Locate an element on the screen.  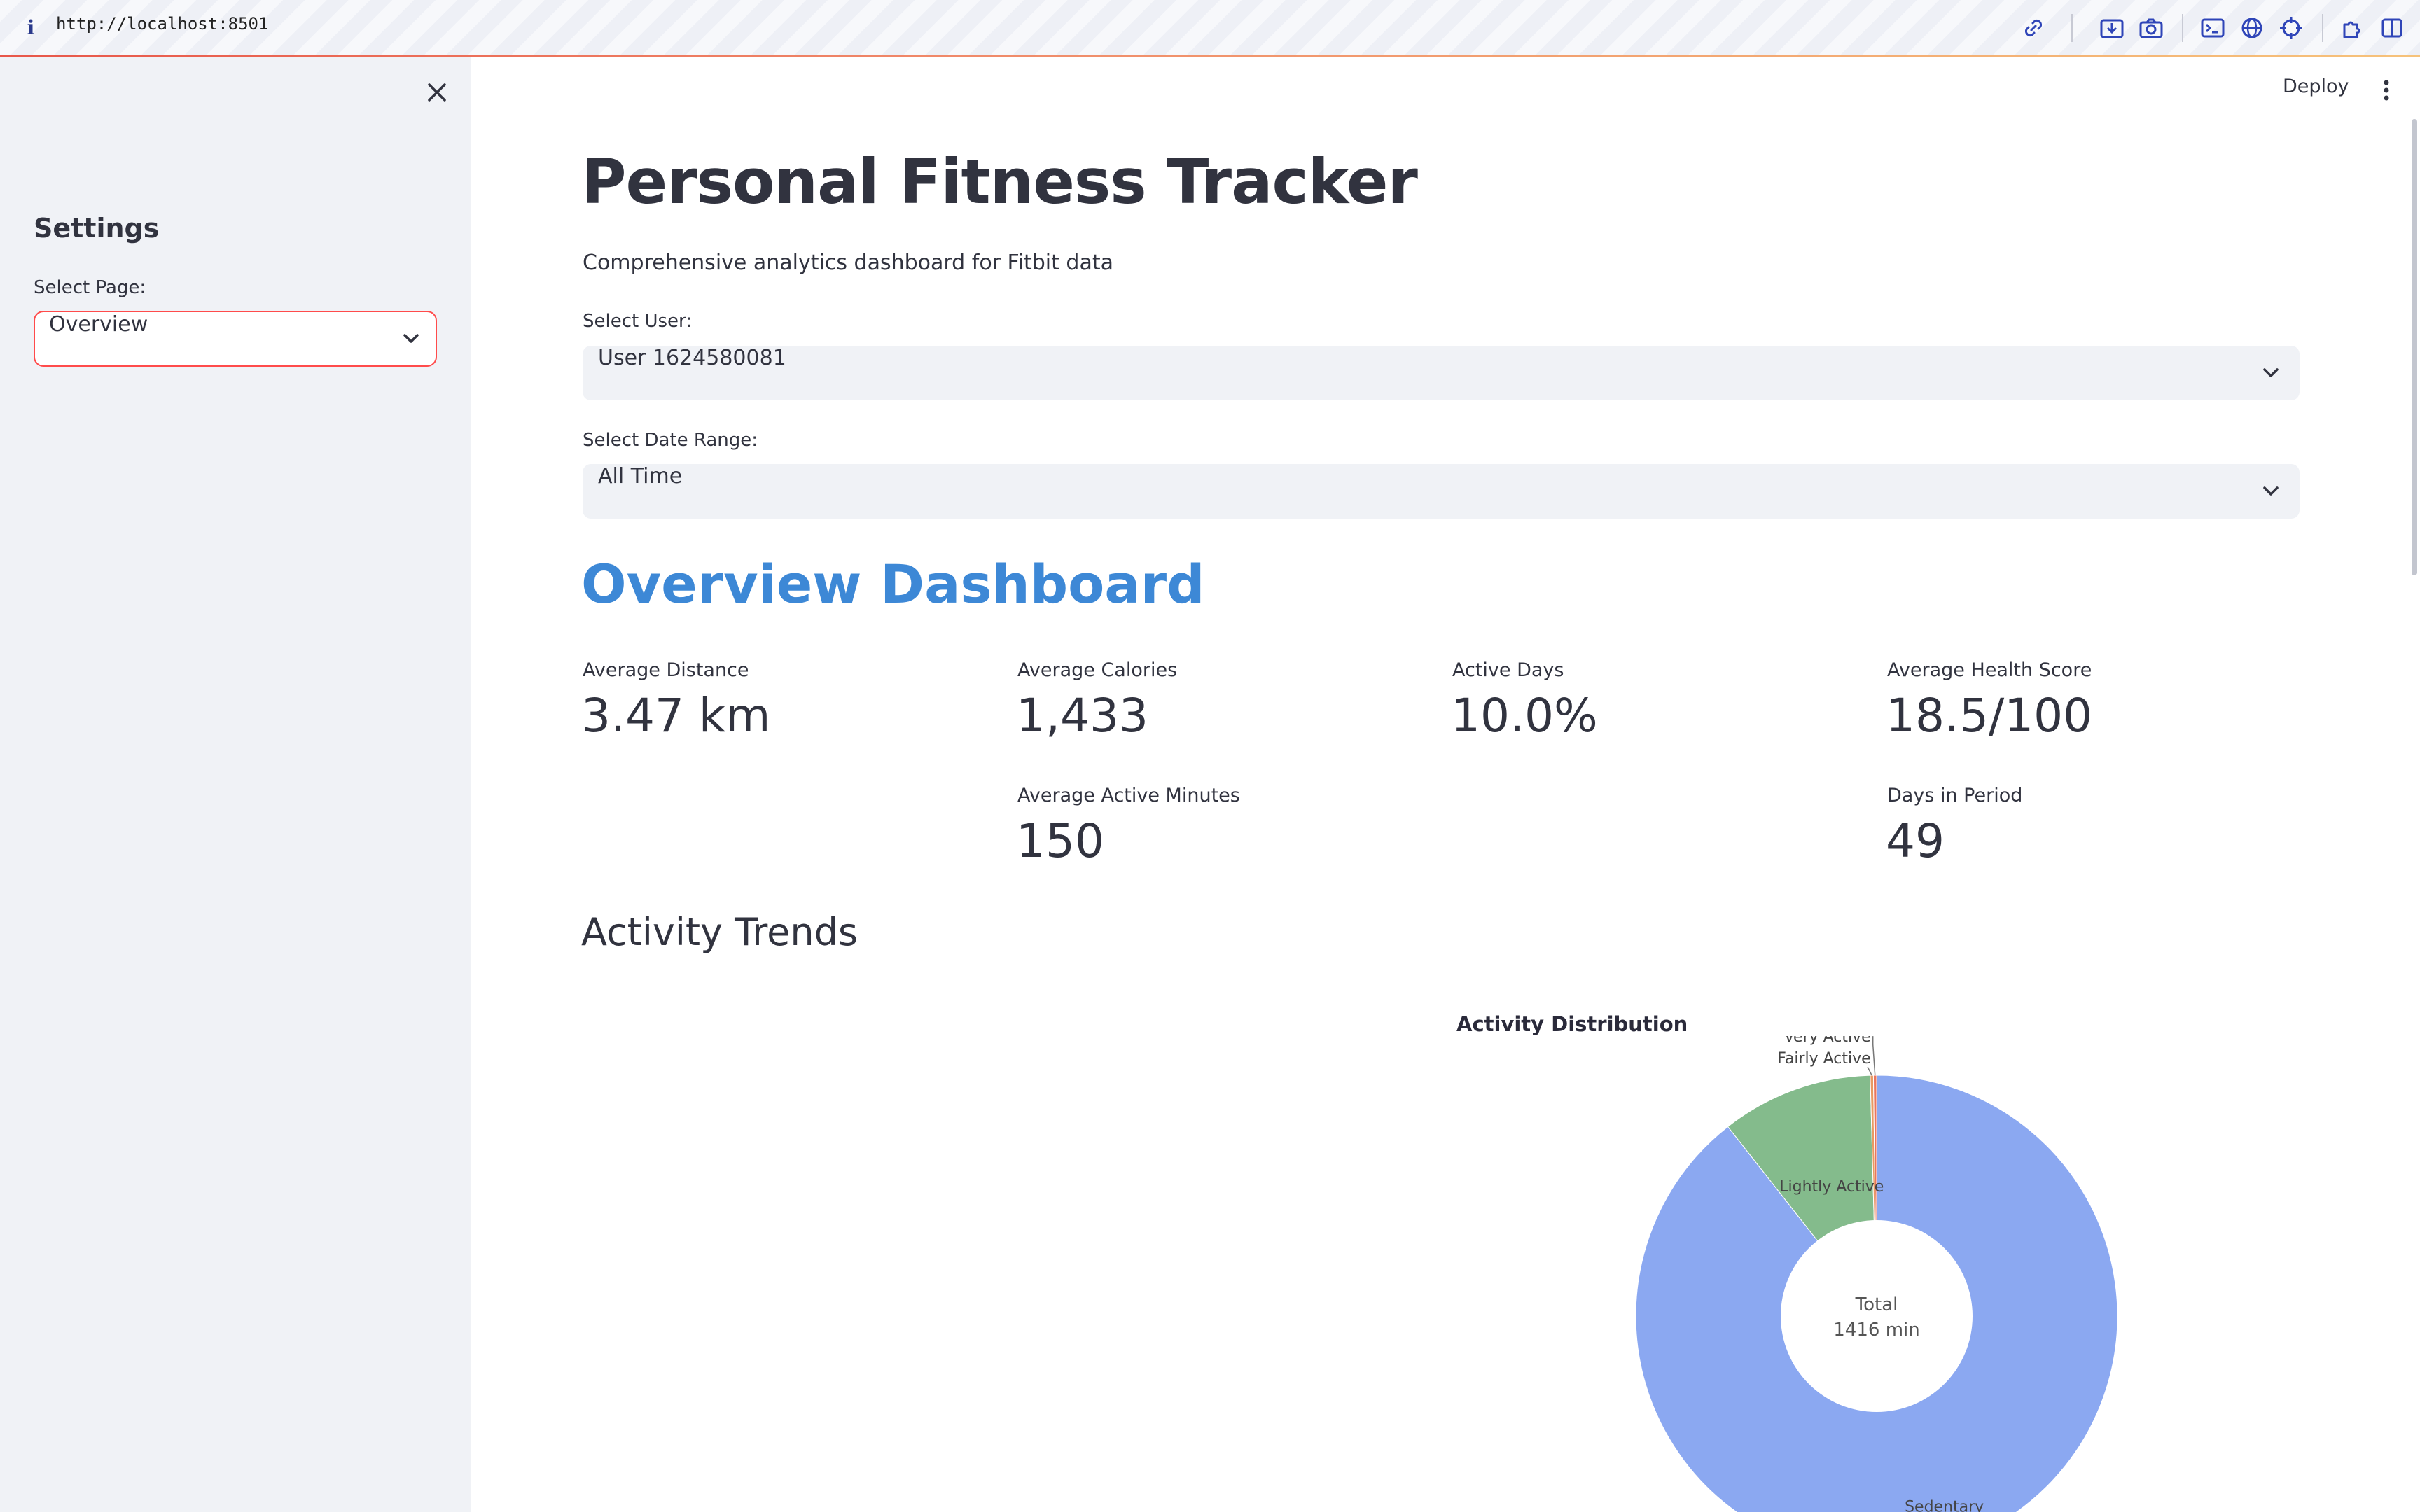
section-title: Overview Dashboard is located at coordinates (893, 584).